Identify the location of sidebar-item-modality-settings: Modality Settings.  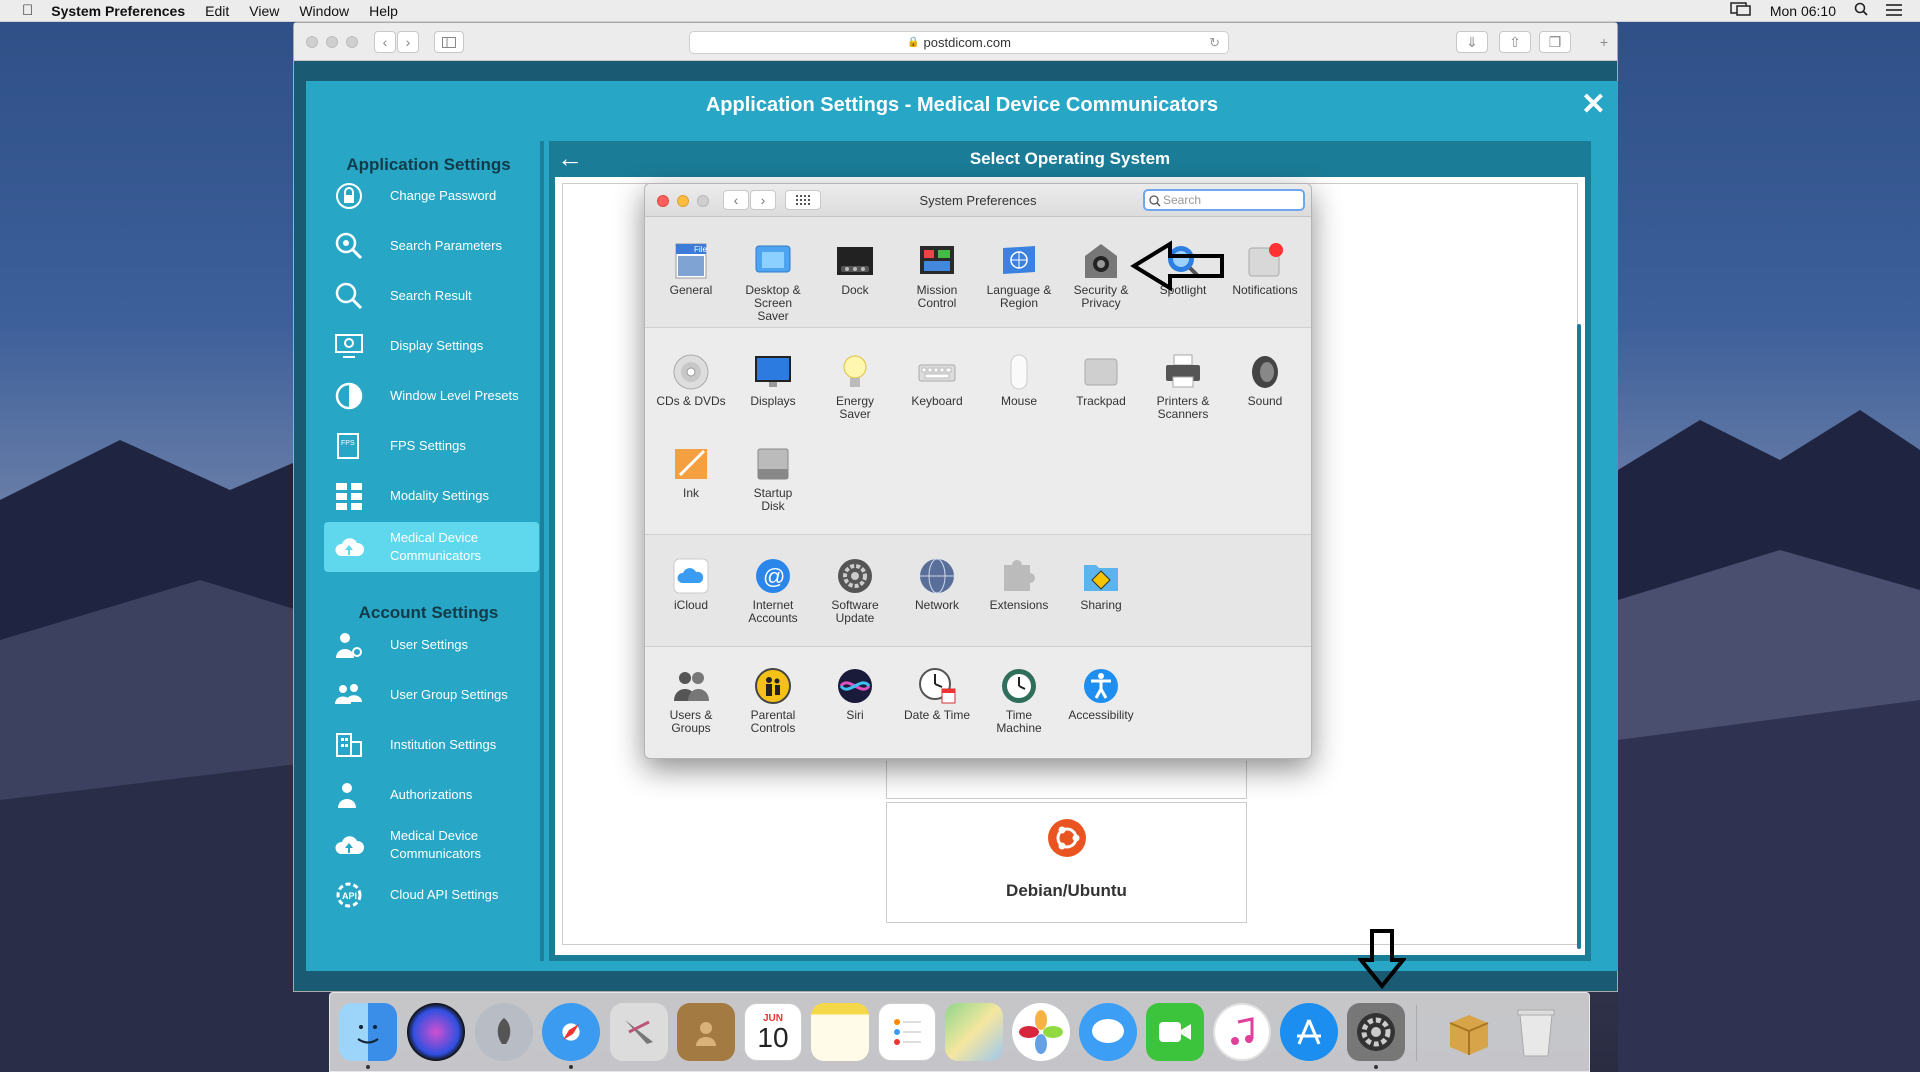
(431, 496).